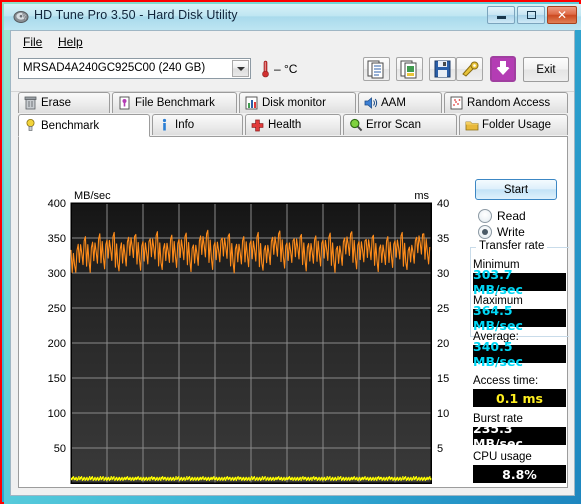 The image size is (581, 504). I want to click on settings-button, so click(469, 69).